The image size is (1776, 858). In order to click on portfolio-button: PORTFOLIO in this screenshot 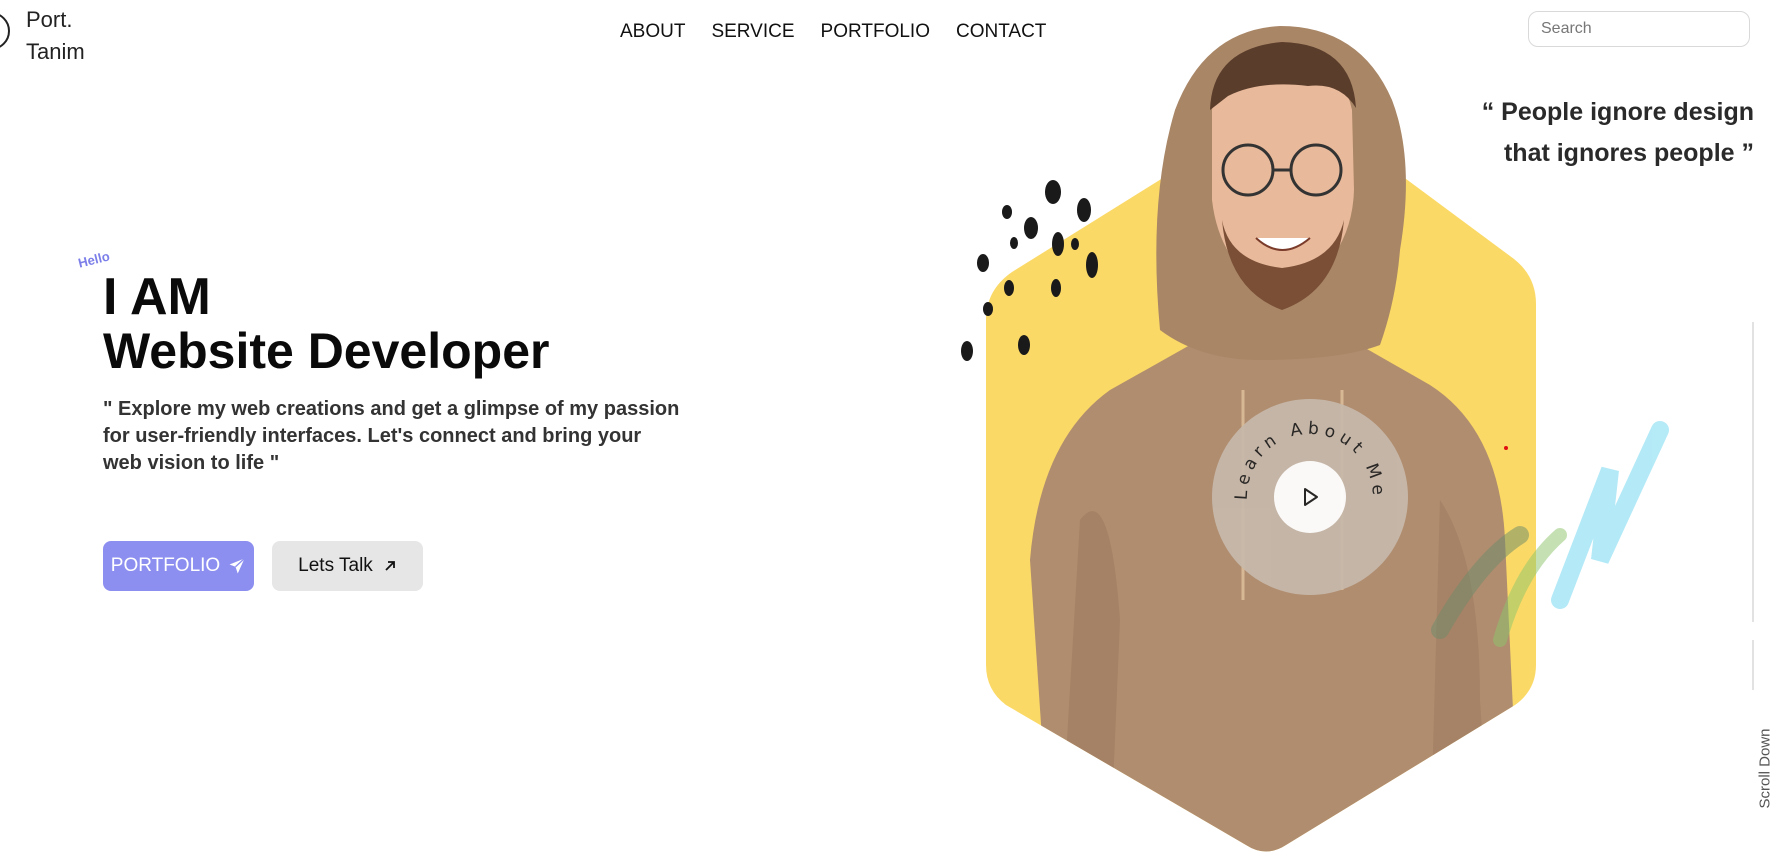, I will do `click(178, 566)`.